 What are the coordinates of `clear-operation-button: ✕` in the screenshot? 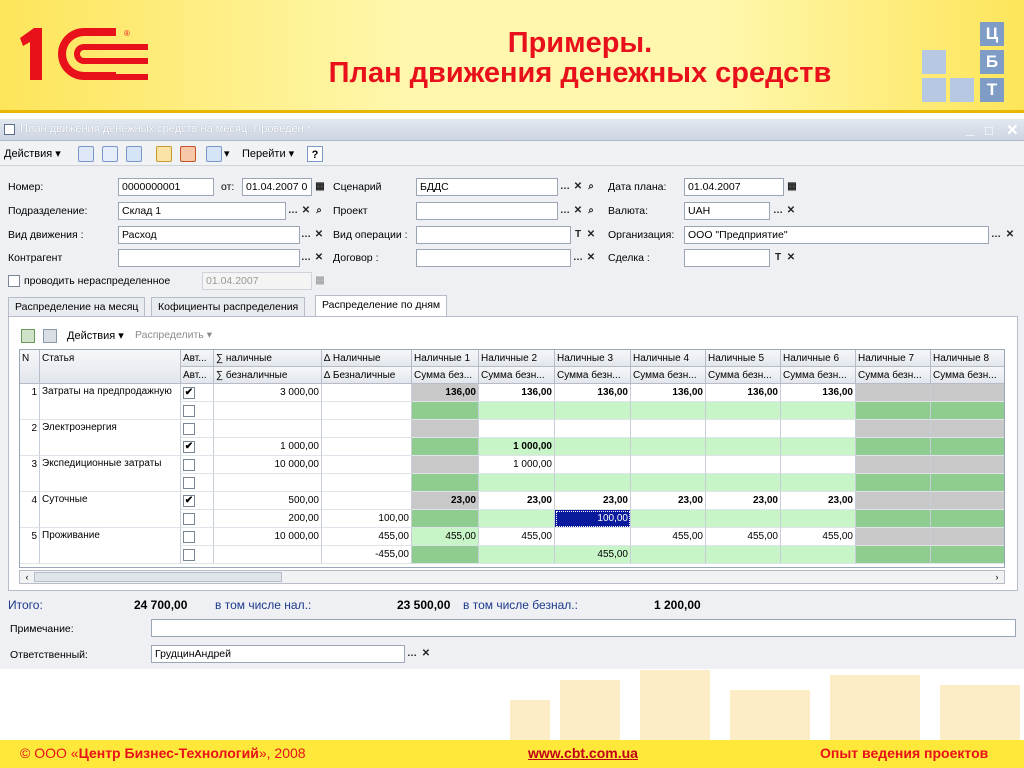 It's located at (591, 235).